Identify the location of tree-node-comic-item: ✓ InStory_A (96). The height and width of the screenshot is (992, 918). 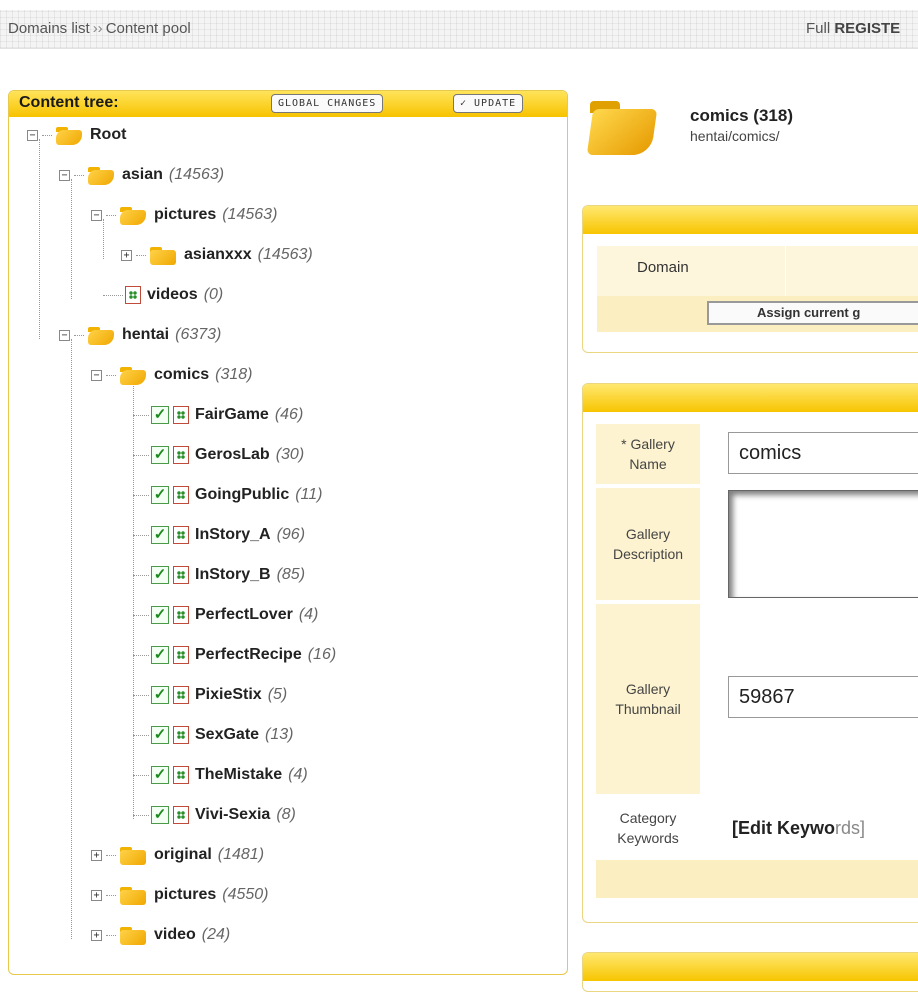
(219, 535).